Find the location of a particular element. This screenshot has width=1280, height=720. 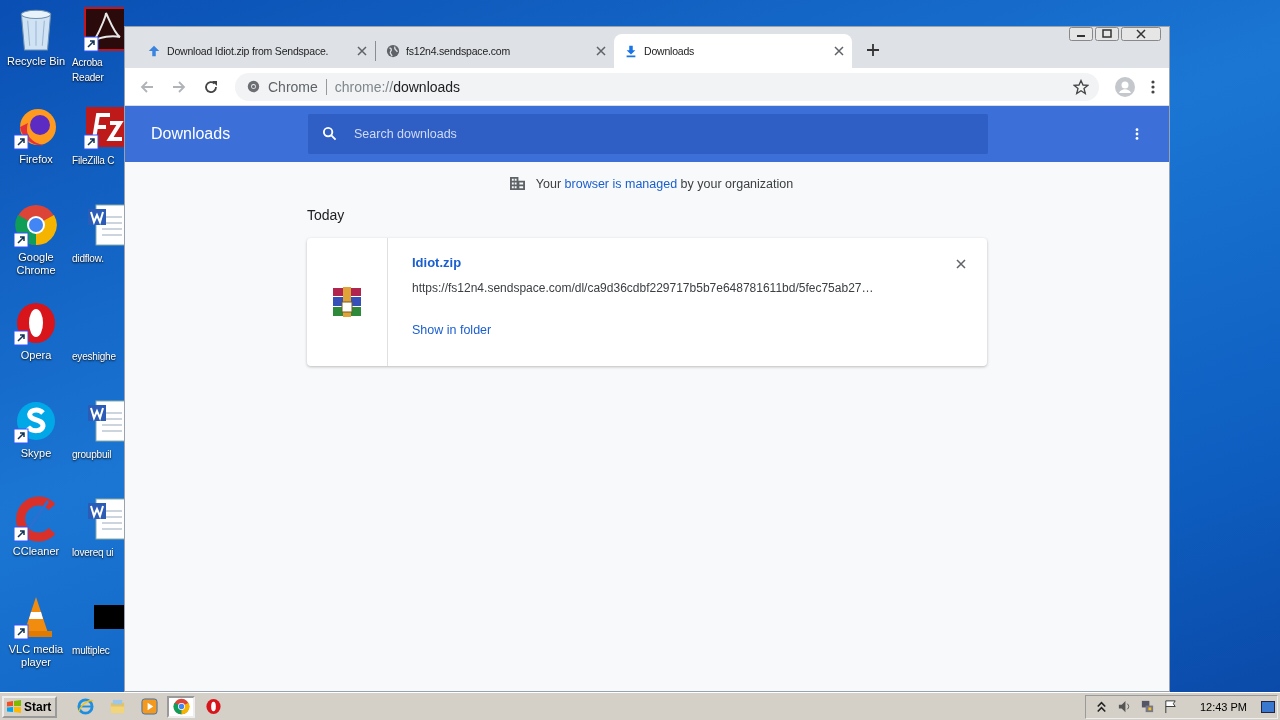

managed-notice: Your browser is managed by your organization is located at coordinates (664, 183).